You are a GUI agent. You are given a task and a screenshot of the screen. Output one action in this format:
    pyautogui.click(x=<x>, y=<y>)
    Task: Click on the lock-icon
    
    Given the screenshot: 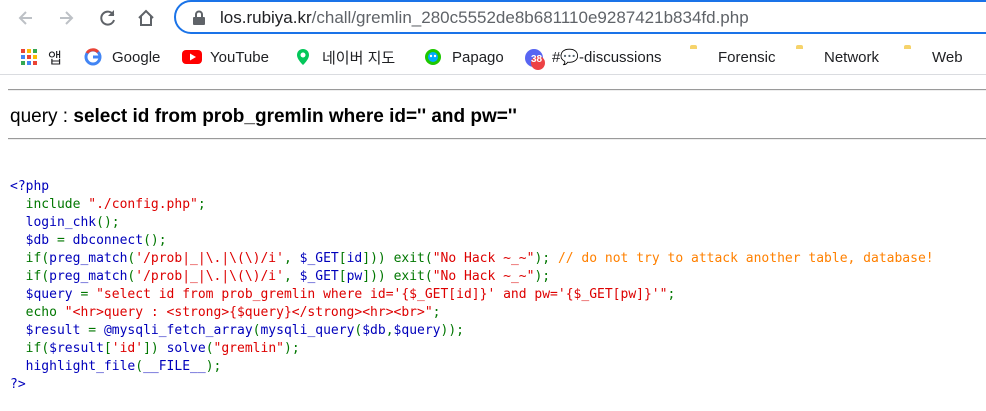 What is the action you would take?
    pyautogui.click(x=199, y=20)
    